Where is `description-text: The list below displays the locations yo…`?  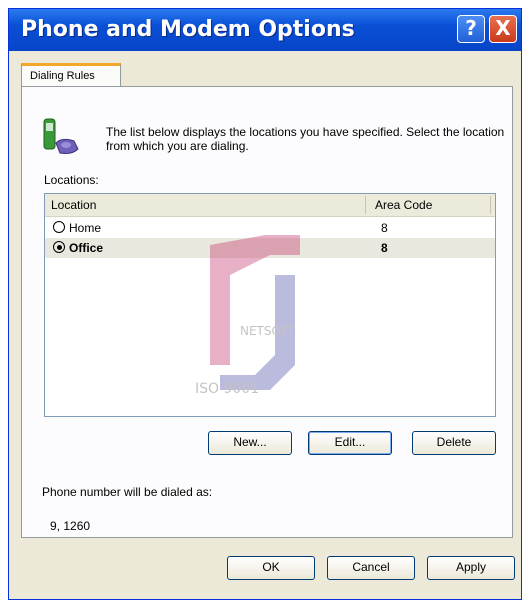
description-text: The list below displays the locations yo… is located at coordinates (305, 139).